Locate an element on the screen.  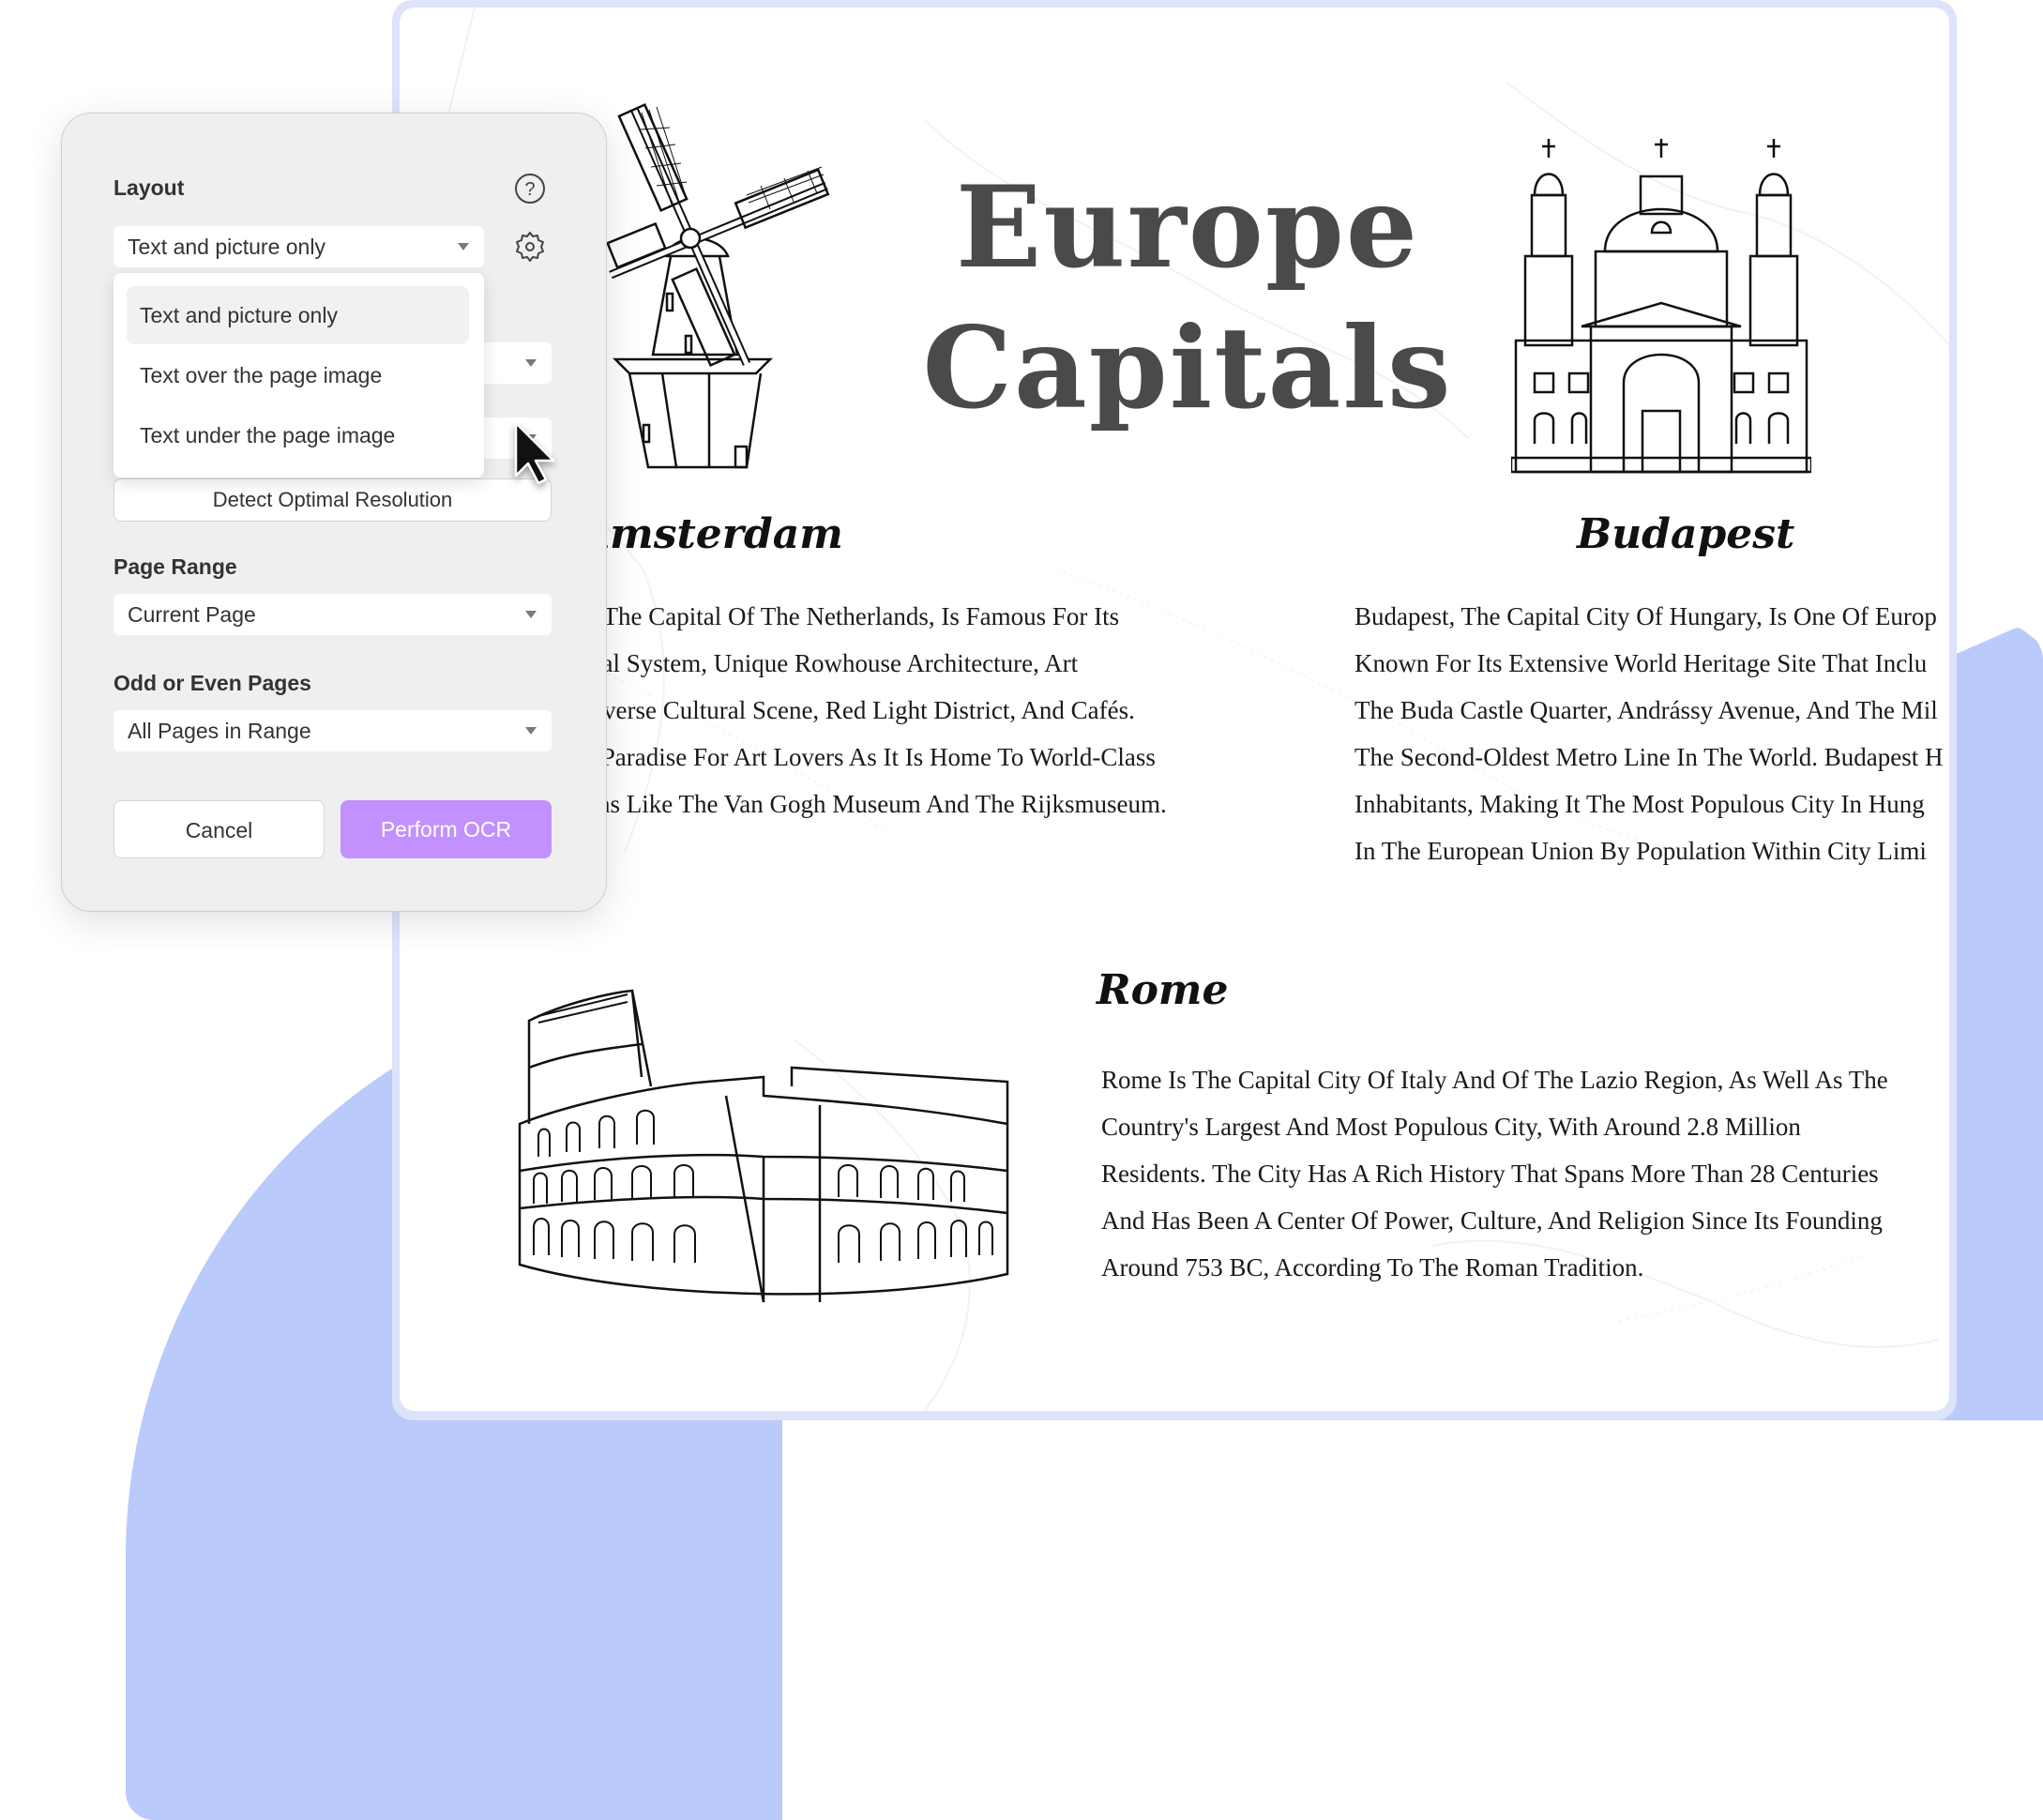
perform-ocr-button: Perform OCR is located at coordinates (446, 829).